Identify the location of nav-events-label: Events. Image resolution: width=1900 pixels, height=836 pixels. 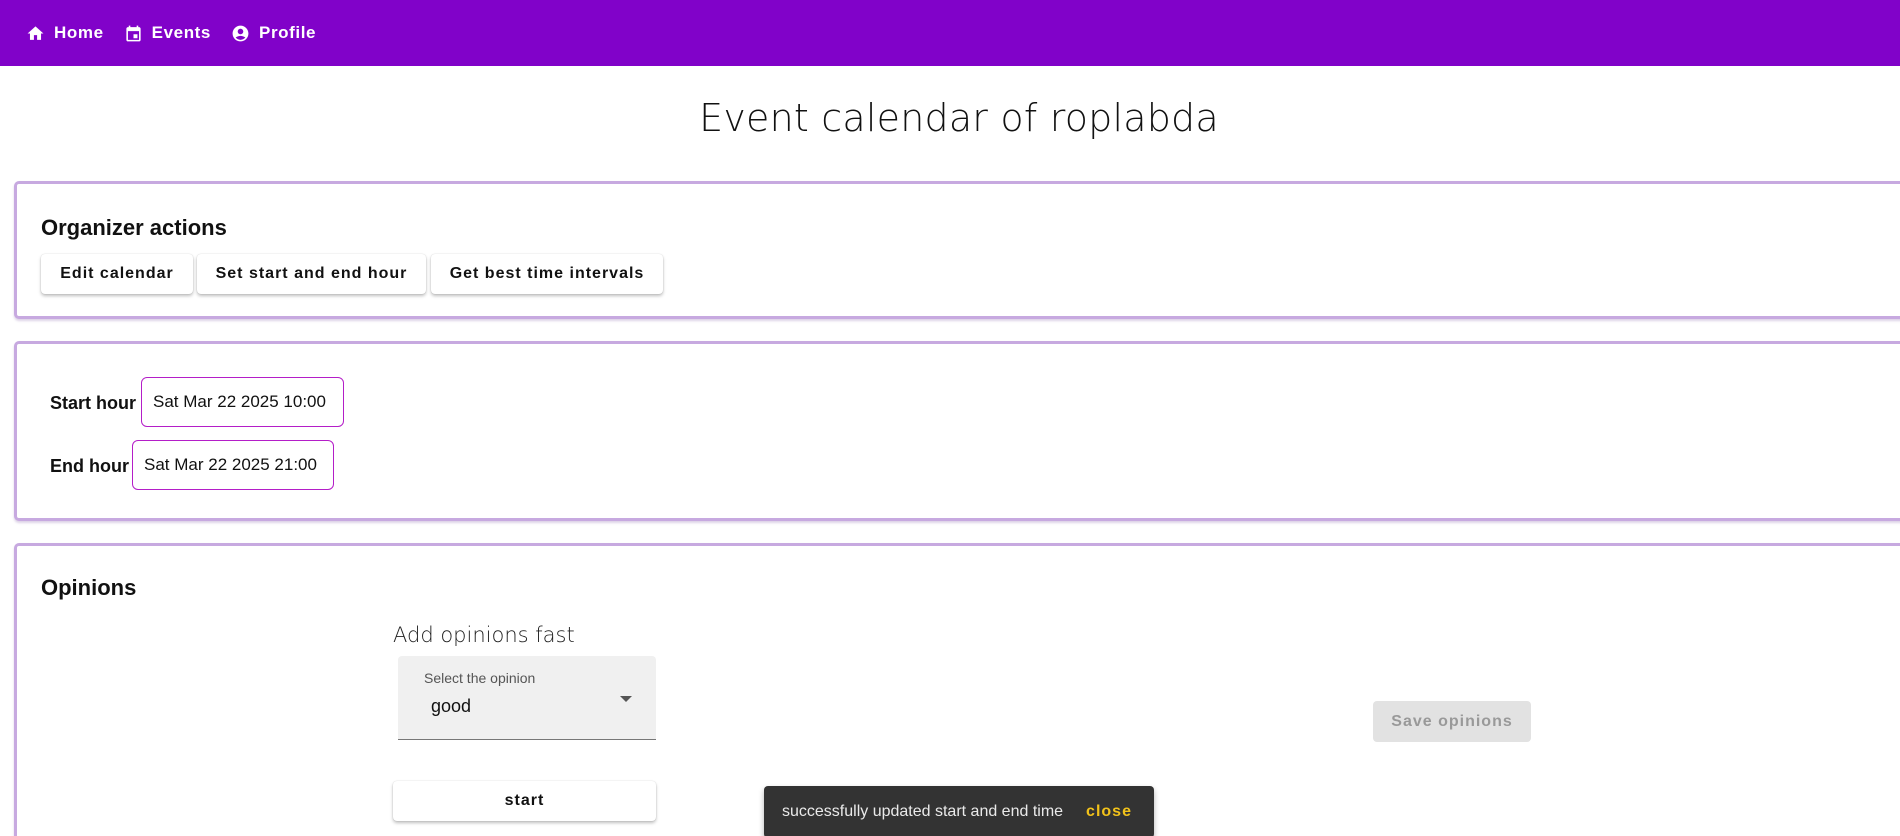
(181, 32).